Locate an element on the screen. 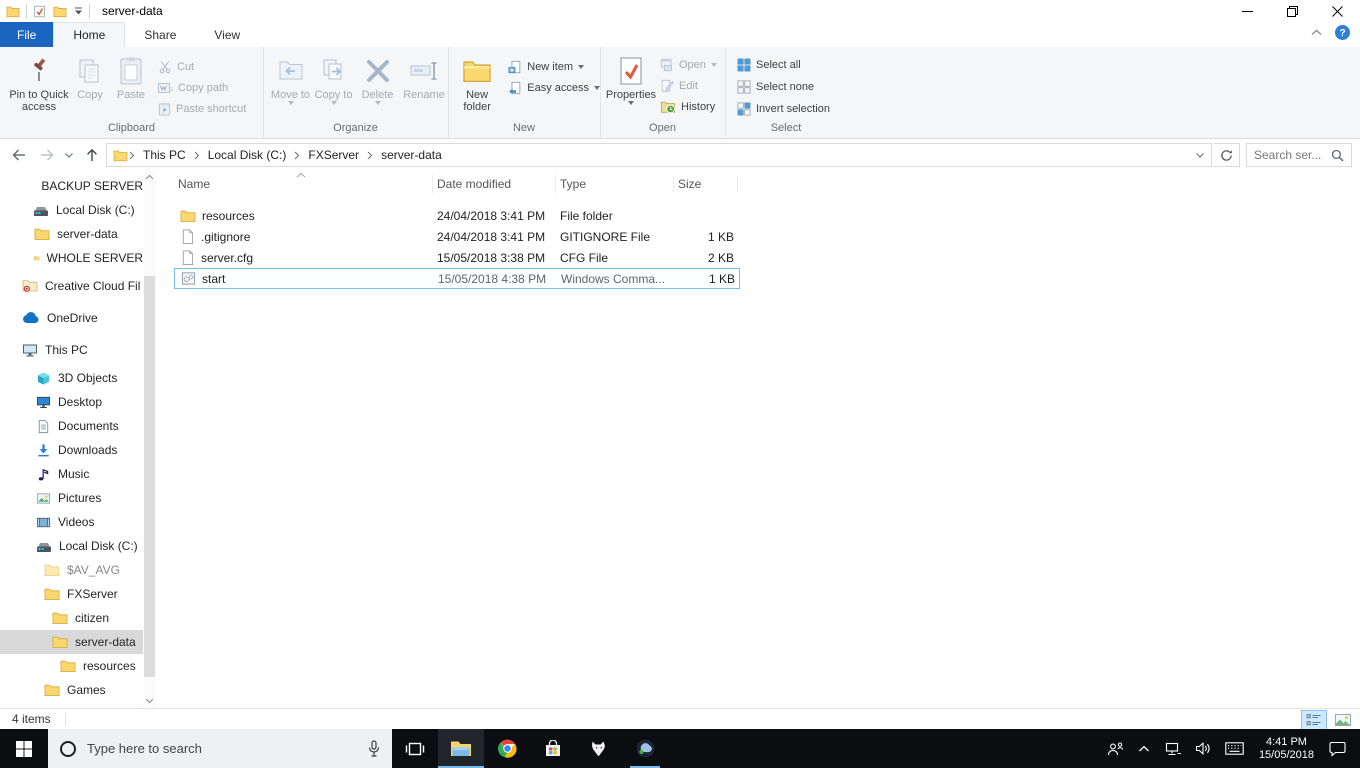 Image resolution: width=1360 pixels, height=768 pixels. properties-button: Properties is located at coordinates (631, 78).